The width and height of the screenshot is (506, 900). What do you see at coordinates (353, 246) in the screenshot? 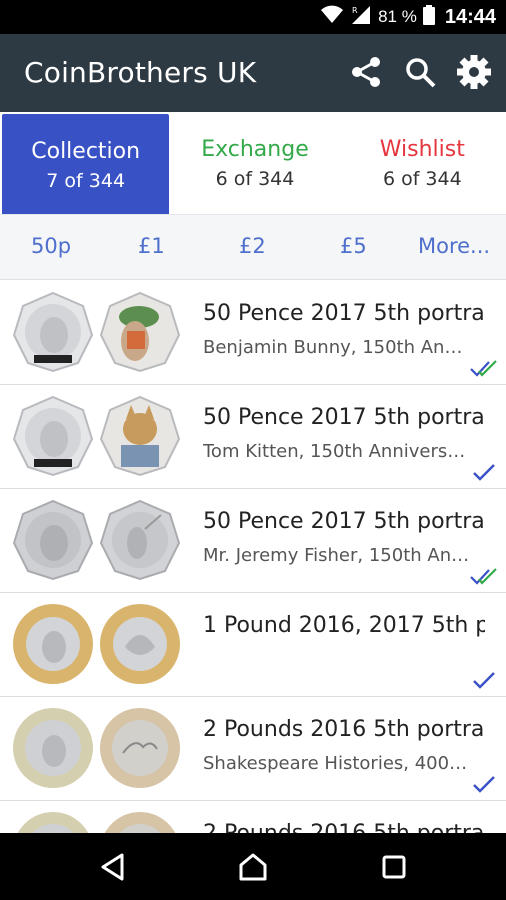
I see `filter-5-pounds: £5` at bounding box center [353, 246].